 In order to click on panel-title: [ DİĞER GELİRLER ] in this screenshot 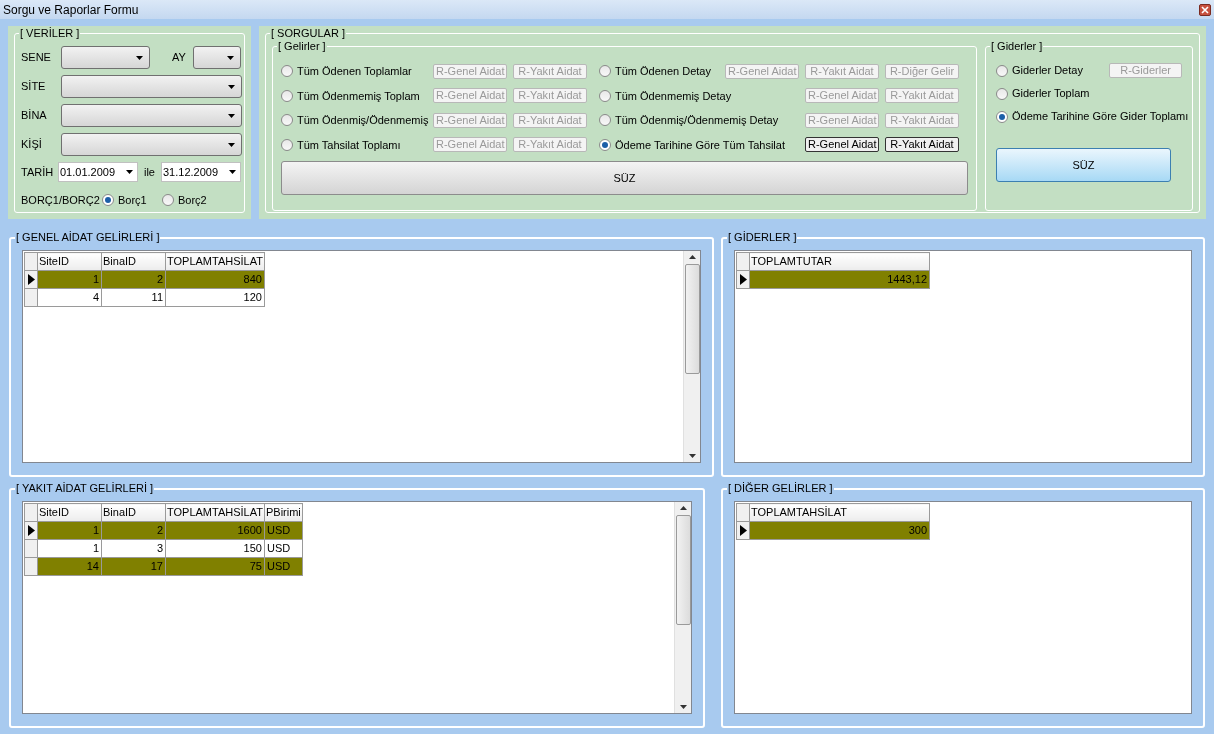, I will do `click(780, 488)`.